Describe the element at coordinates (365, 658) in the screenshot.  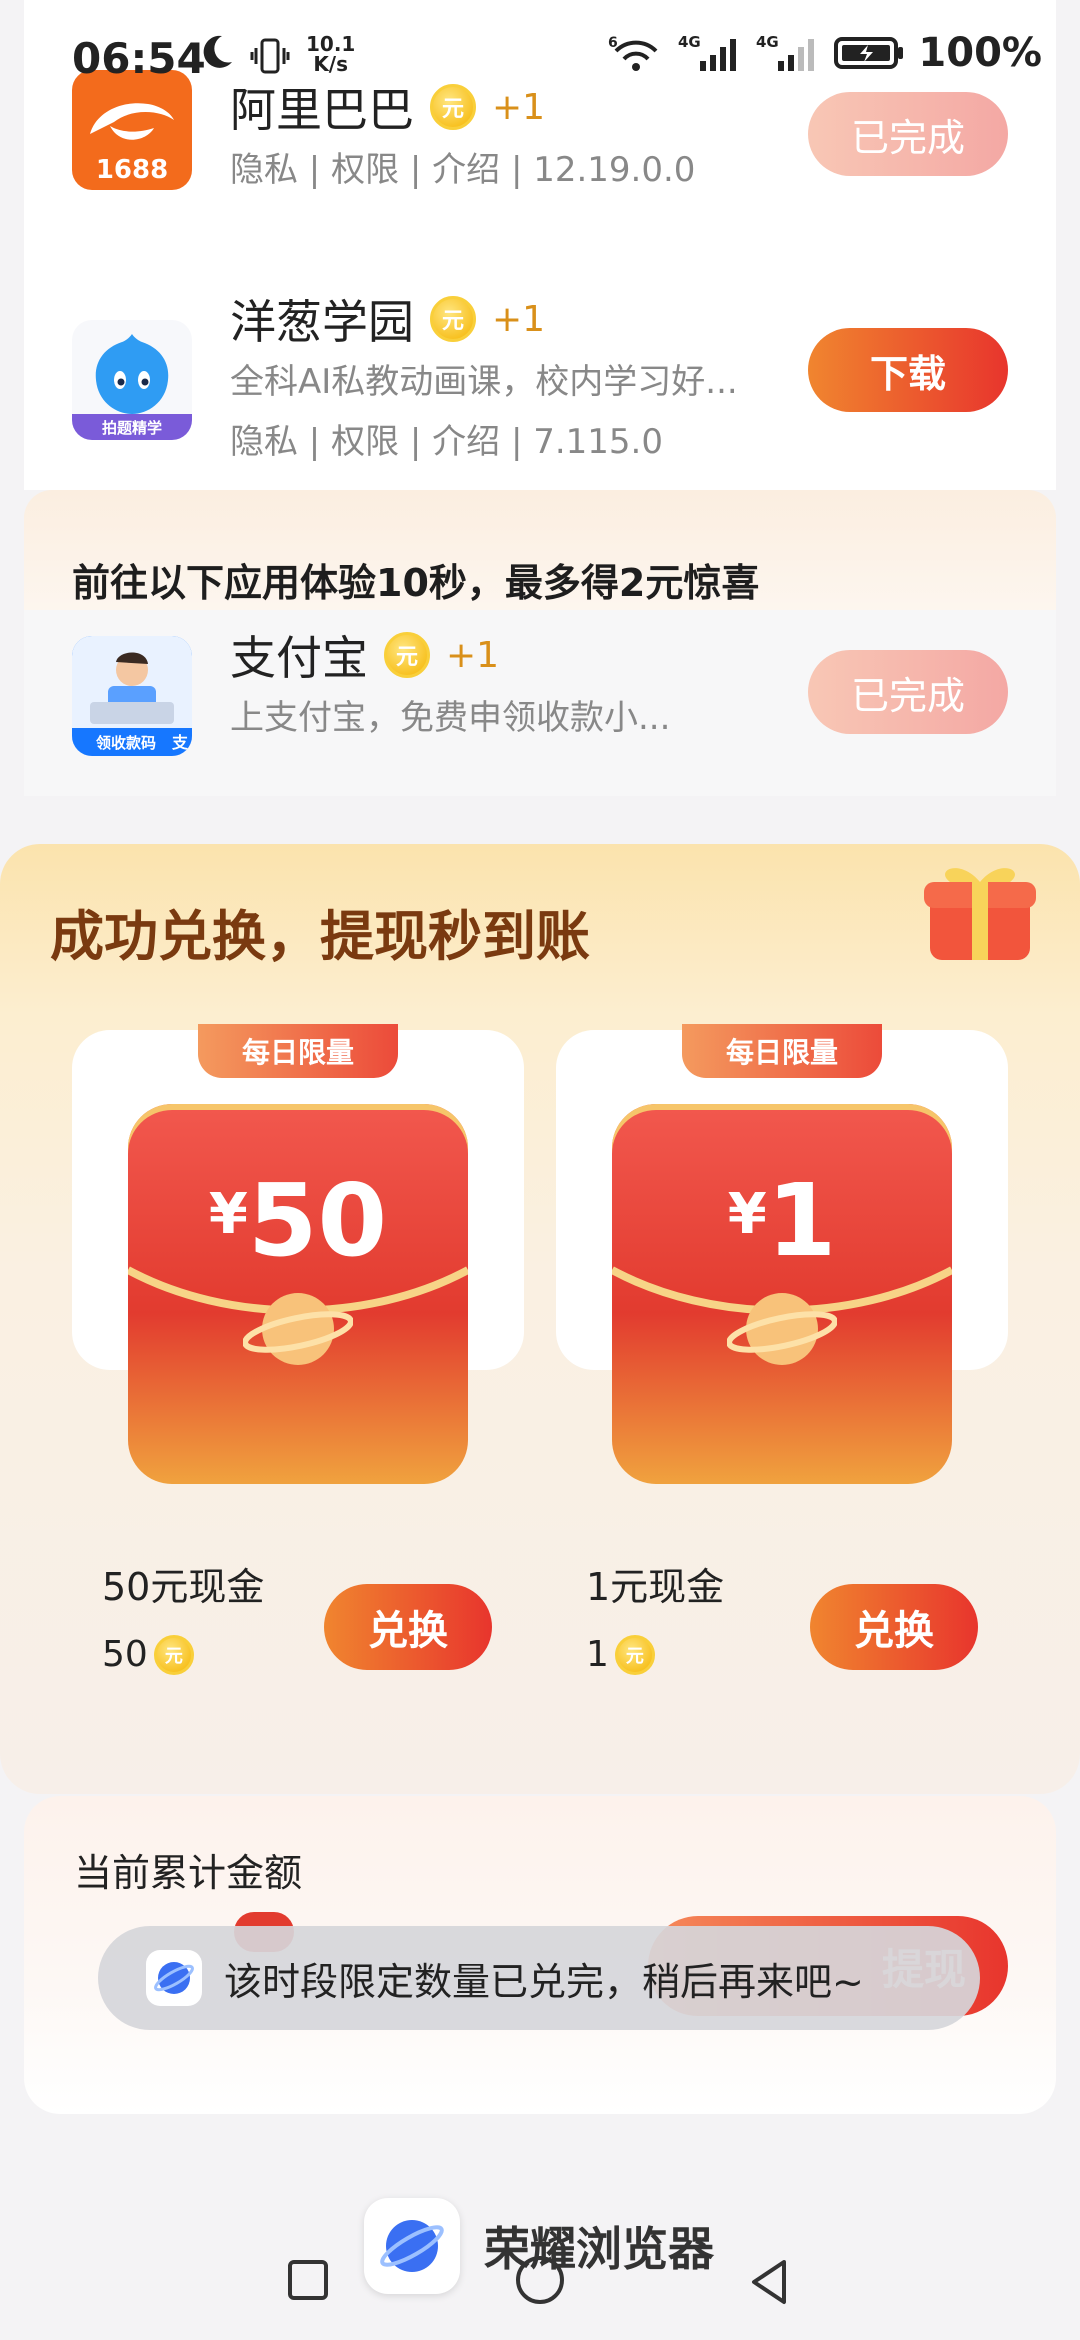
I see `app-name: 支付宝 元 +1` at that location.